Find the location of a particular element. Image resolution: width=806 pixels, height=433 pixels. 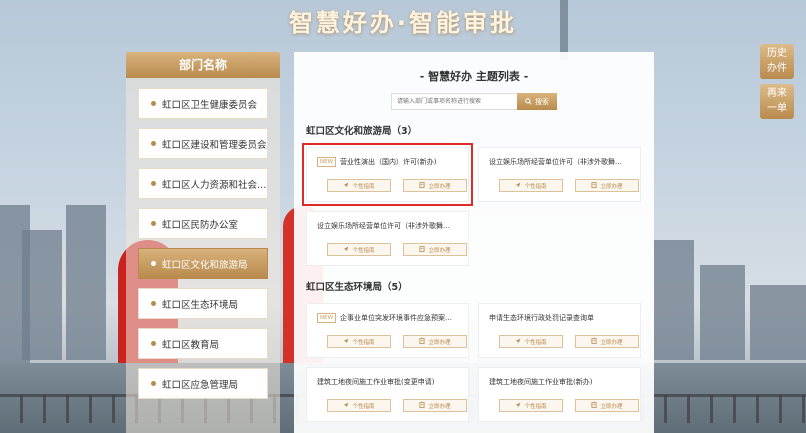

history-button-line2: 办件 is located at coordinates (777, 68).